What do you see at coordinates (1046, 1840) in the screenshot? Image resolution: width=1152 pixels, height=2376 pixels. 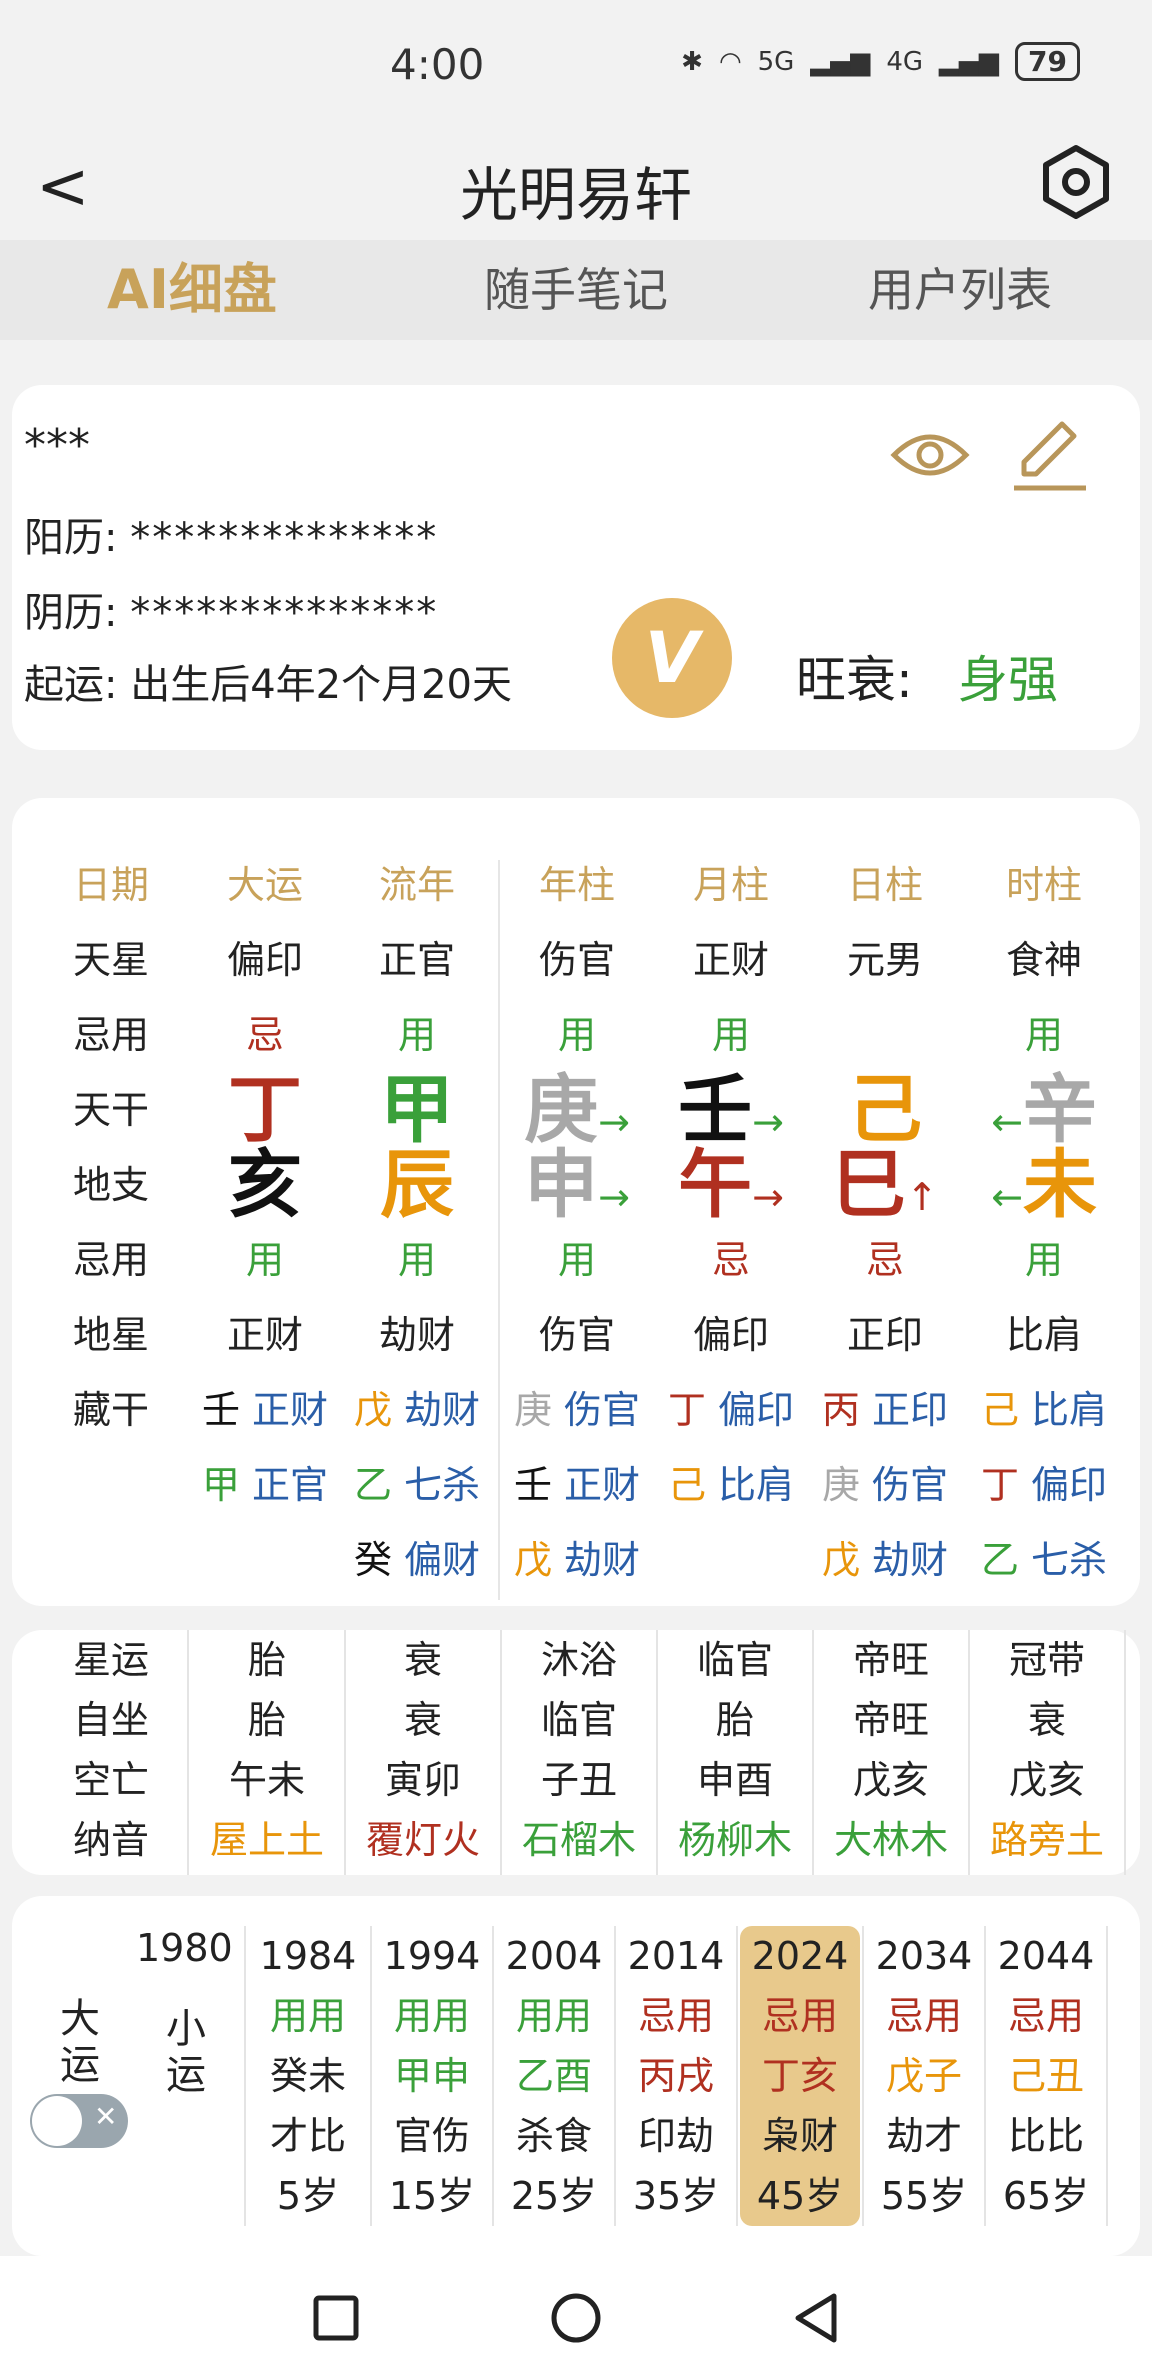 I see `nayin: 路旁土` at bounding box center [1046, 1840].